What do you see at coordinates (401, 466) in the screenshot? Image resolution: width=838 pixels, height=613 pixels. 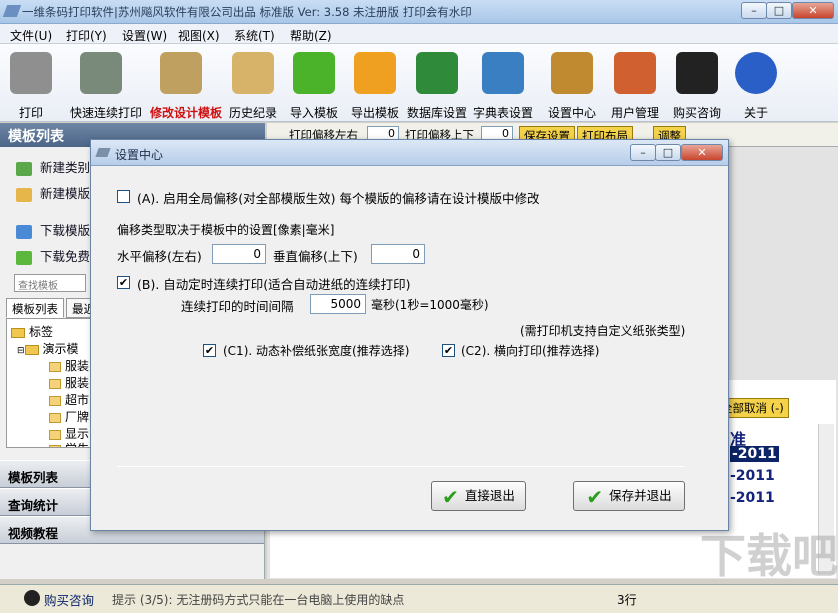 I see `dialog-divider` at bounding box center [401, 466].